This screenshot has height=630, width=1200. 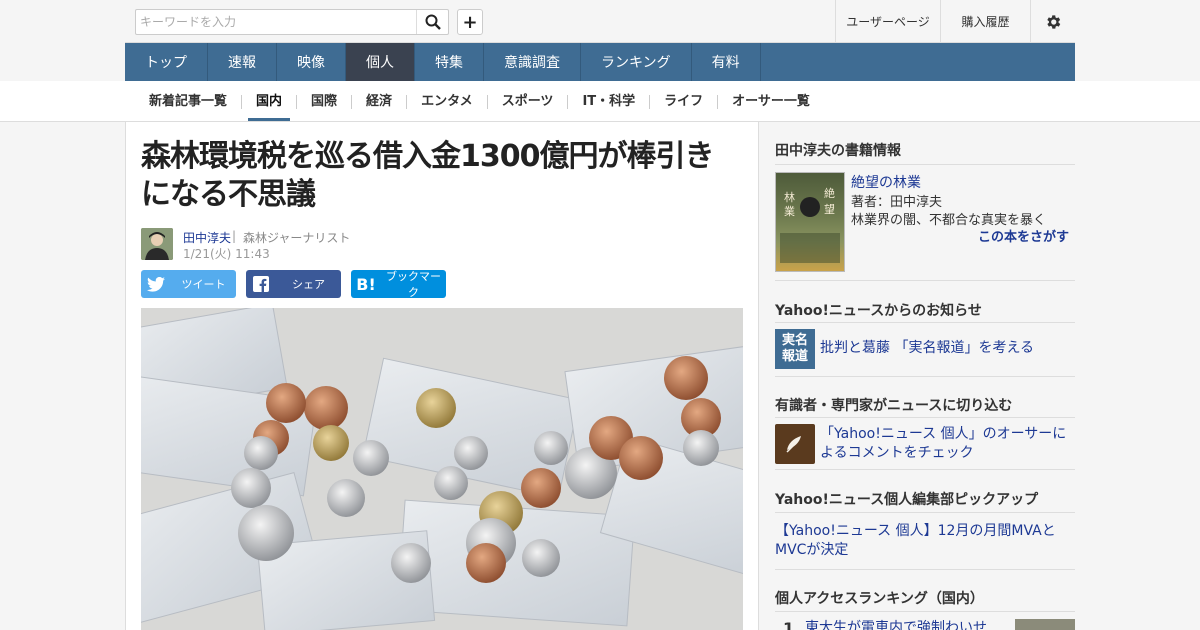 I want to click on nav-breaking: 速報, so click(x=242, y=62).